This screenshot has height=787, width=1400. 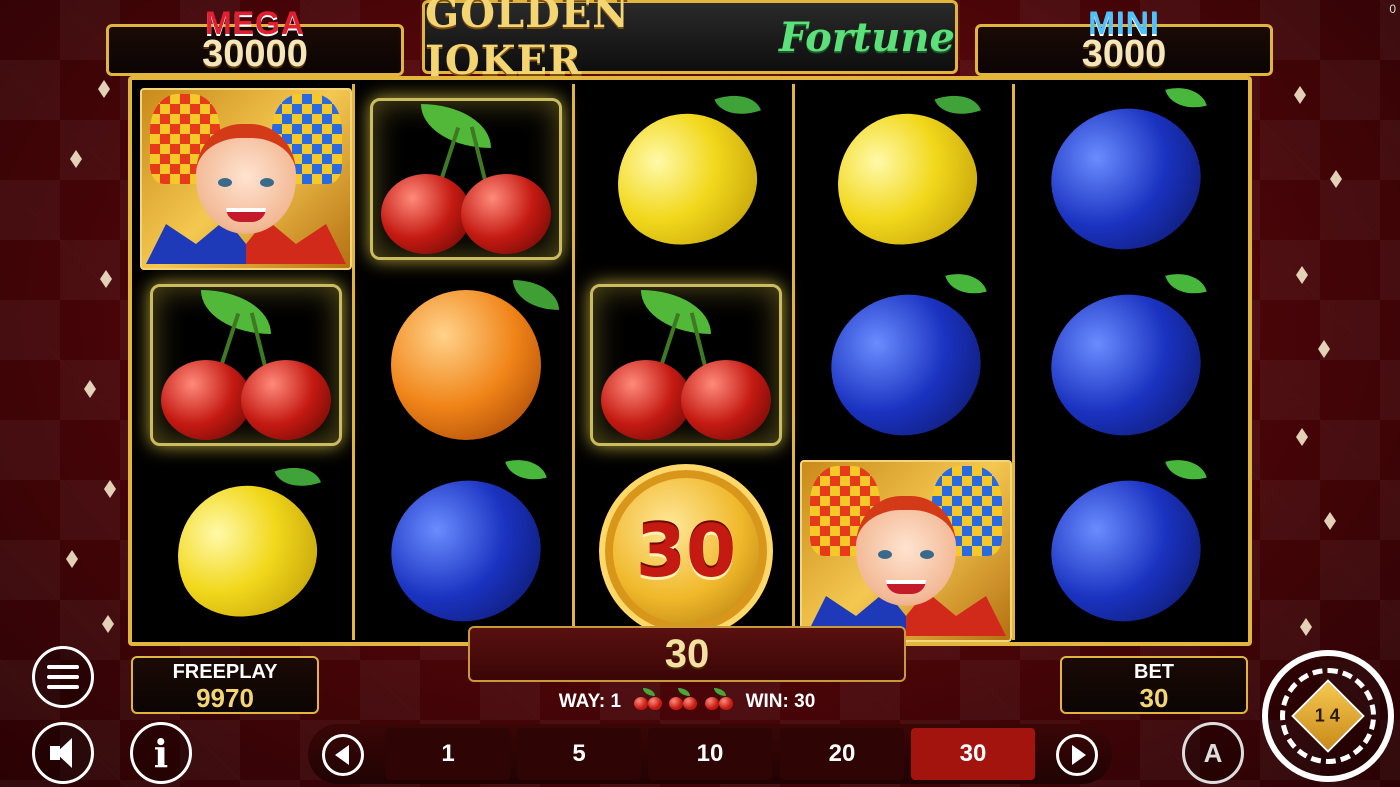 I want to click on mini-jackpot-value: 3000, so click(x=1124, y=54).